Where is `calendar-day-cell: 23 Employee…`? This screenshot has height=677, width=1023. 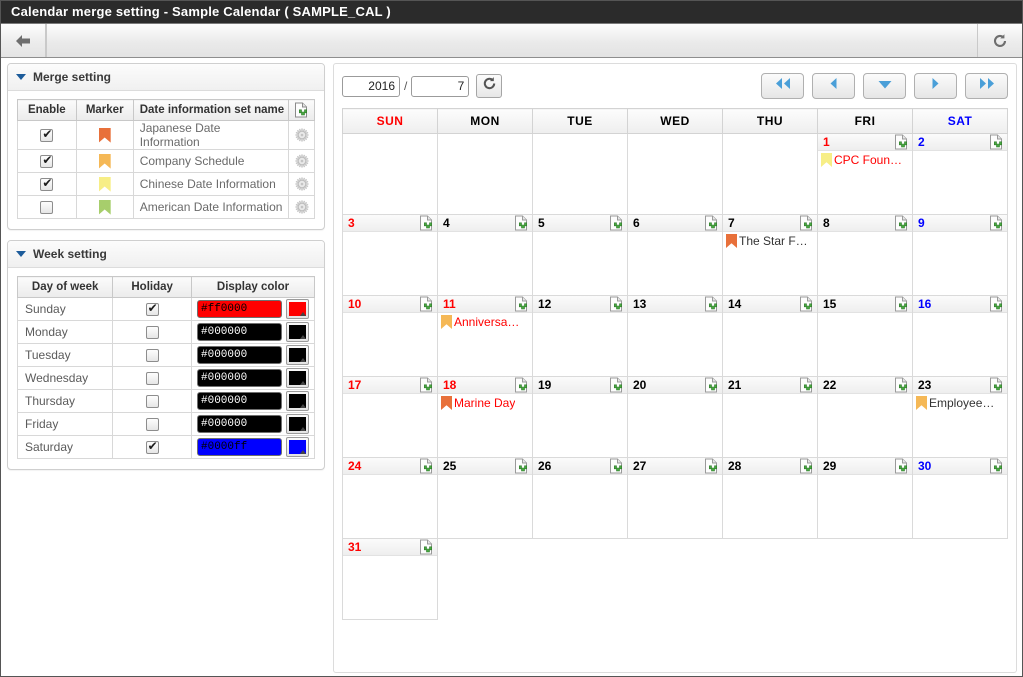
calendar-day-cell: 23 Employee… is located at coordinates (960, 417).